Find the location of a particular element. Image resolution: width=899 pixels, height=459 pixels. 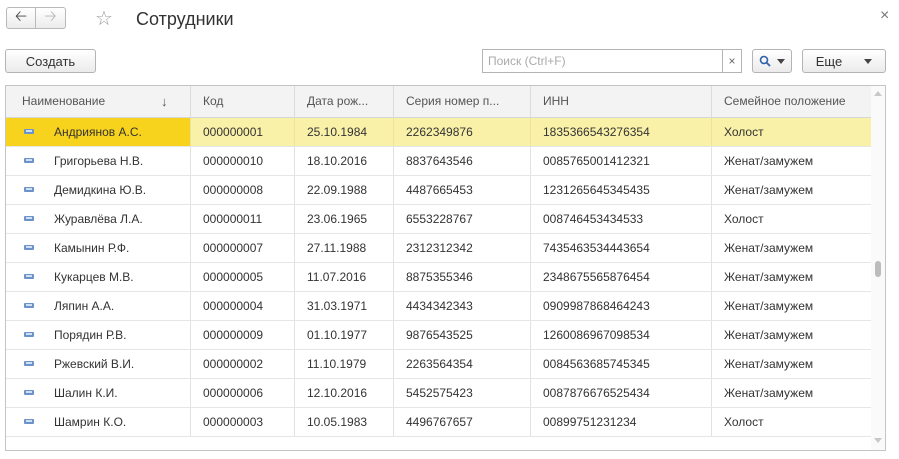

search-input: Поиск (Ctrl+F) is located at coordinates (602, 61).